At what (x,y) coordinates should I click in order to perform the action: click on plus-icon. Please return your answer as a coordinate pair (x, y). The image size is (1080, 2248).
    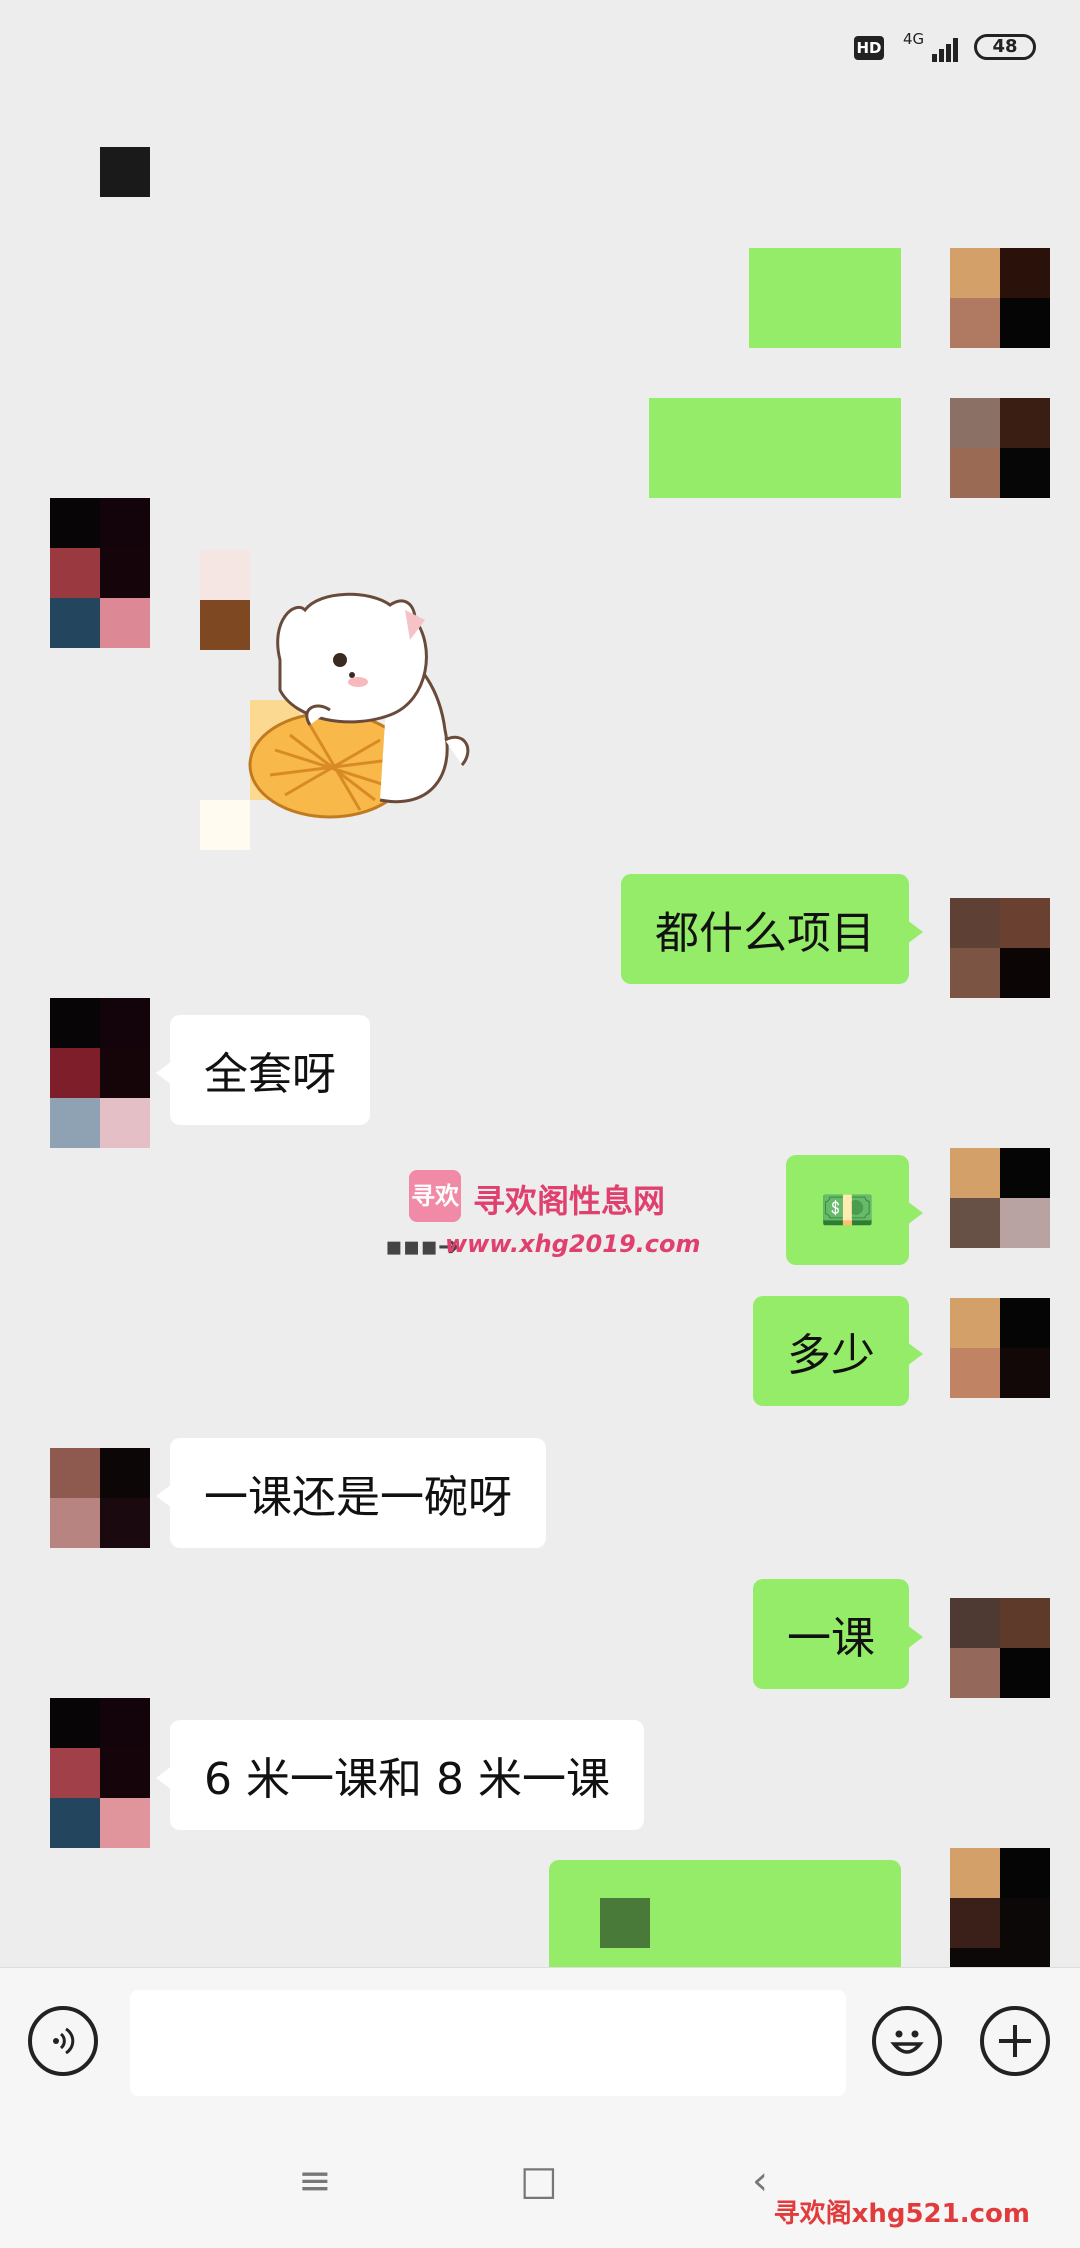
    Looking at the image, I should click on (1015, 2041).